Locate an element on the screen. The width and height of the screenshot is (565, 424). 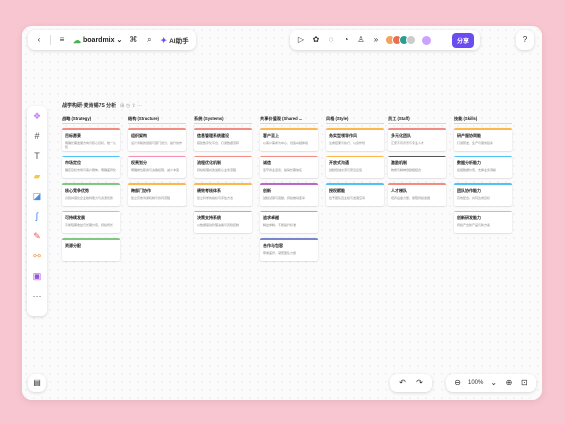
card-body: 组织架构 设计清晰的层级与部门划分，提升协作 is located at coordinates (157, 140).